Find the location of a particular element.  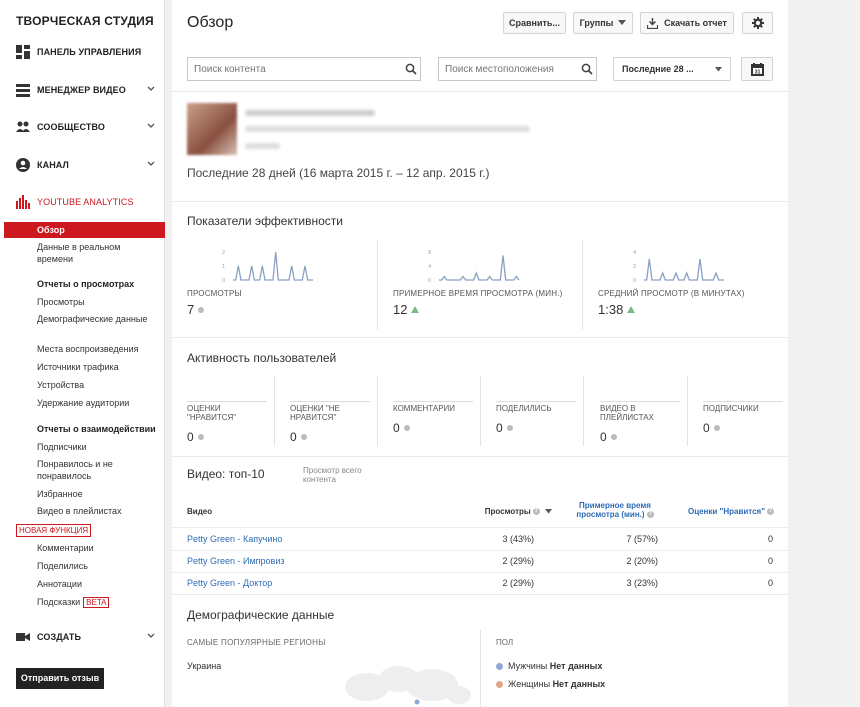

metric-value: 1:38 is located at coordinates (690, 309).